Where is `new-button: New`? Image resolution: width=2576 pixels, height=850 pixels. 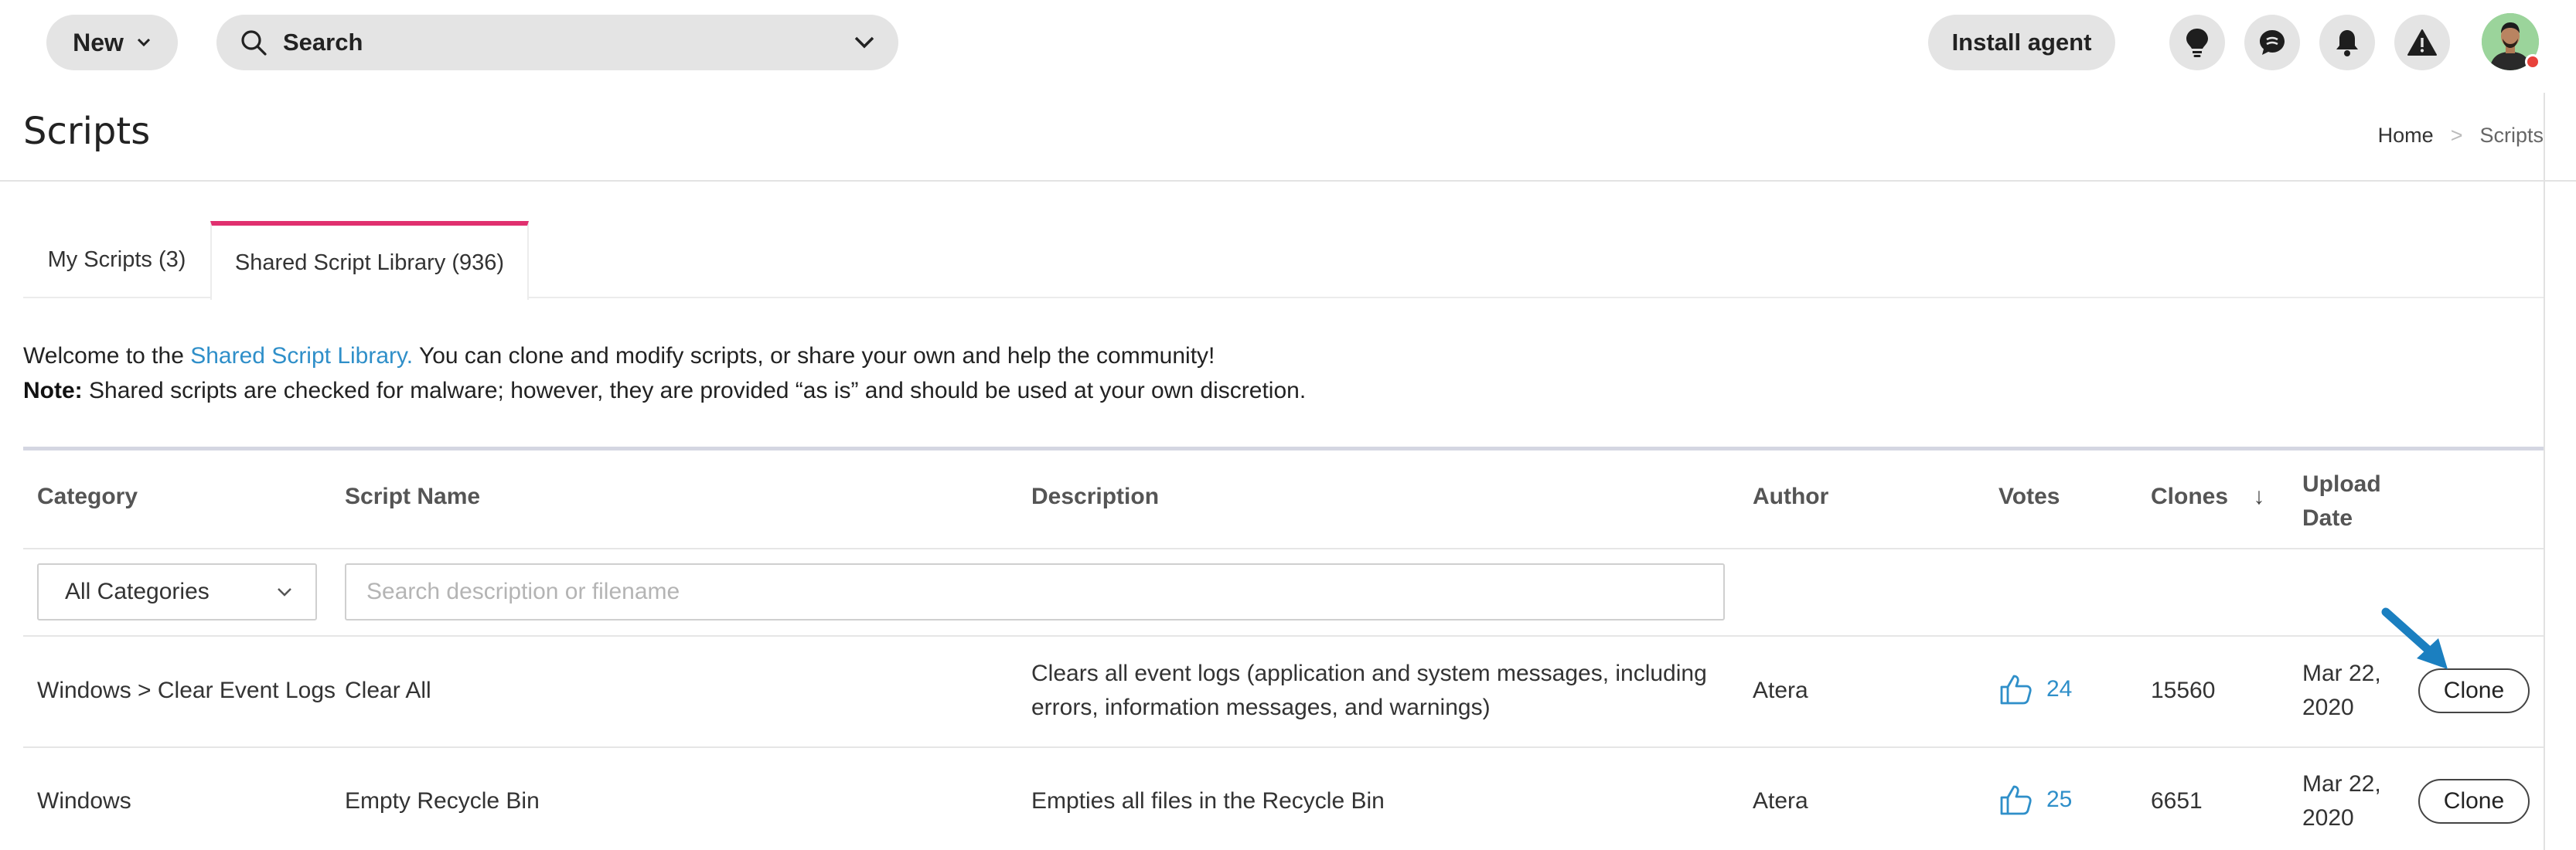 new-button: New is located at coordinates (112, 42).